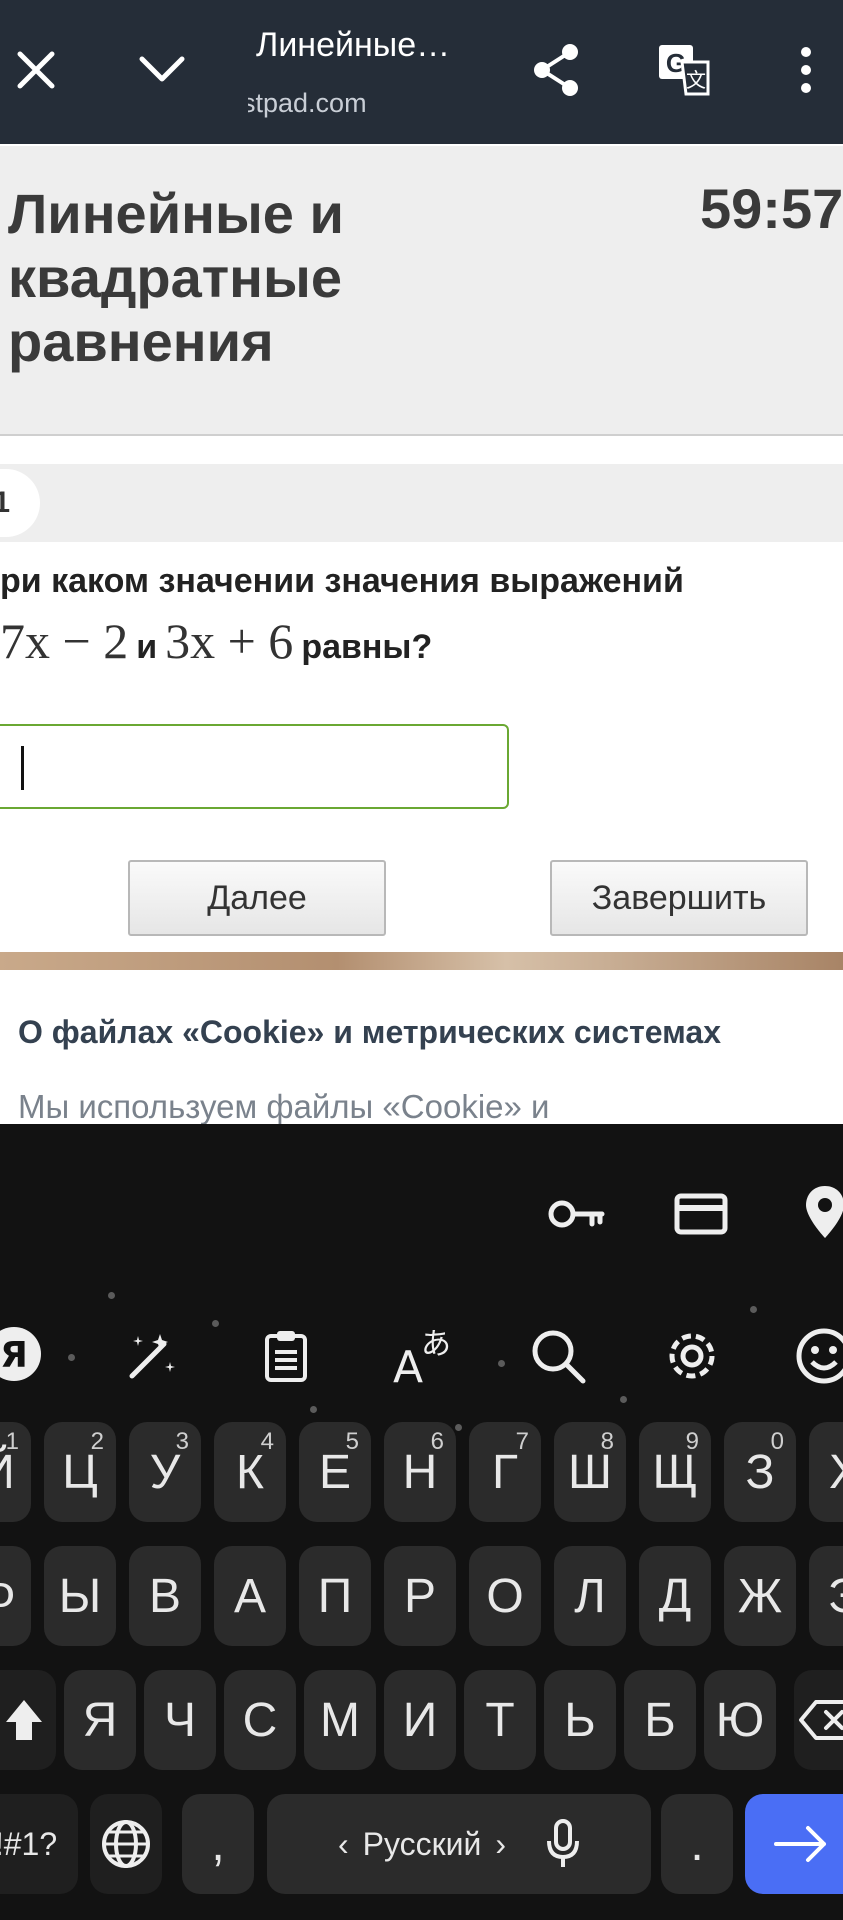  Describe the element at coordinates (254, 766) in the screenshot. I see `answer-input` at that location.